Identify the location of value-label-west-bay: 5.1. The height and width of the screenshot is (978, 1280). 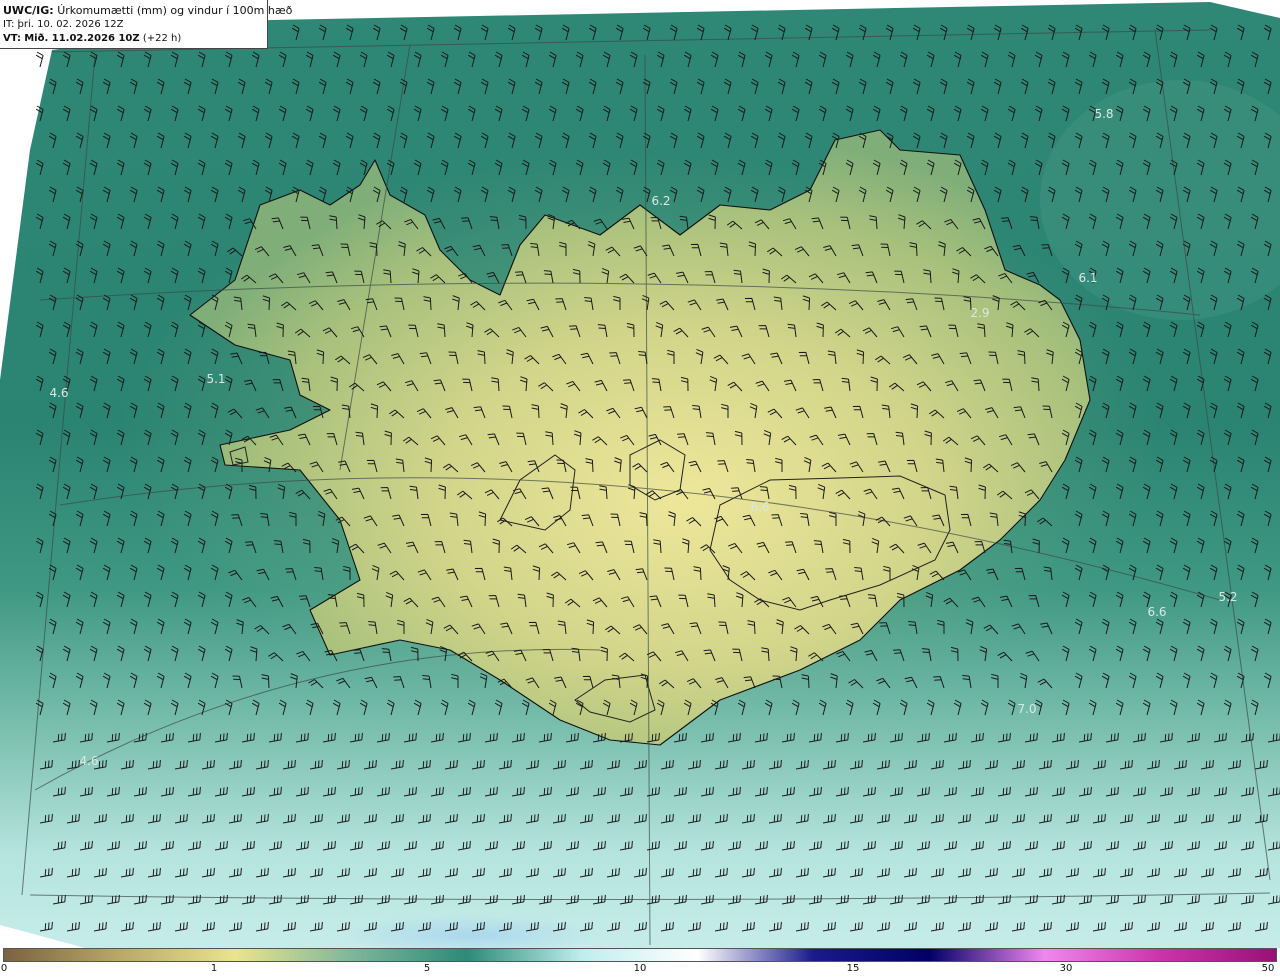
(216, 379).